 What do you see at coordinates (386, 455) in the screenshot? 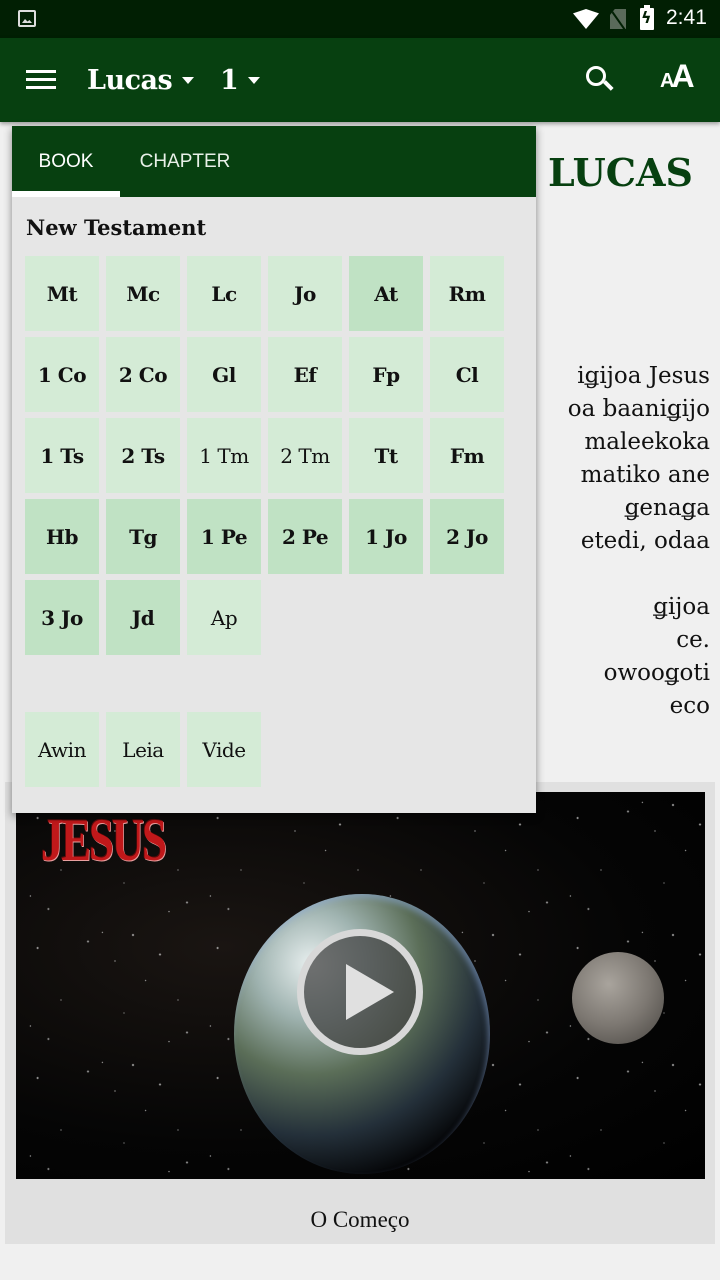
I see `book-tile-tt: Tt` at bounding box center [386, 455].